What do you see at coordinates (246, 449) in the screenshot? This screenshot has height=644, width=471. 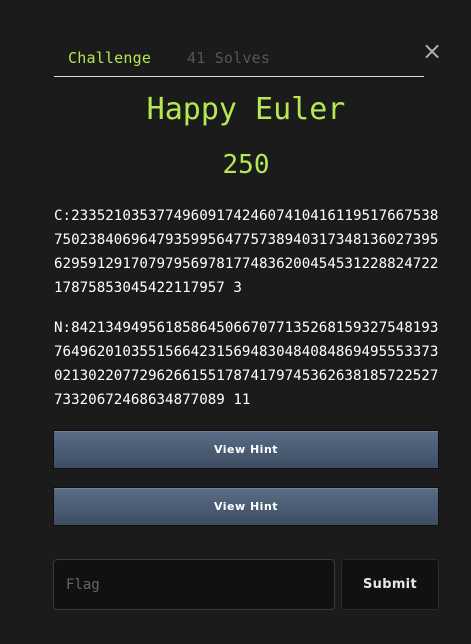 I see `view-hint-button-1: View Hint` at bounding box center [246, 449].